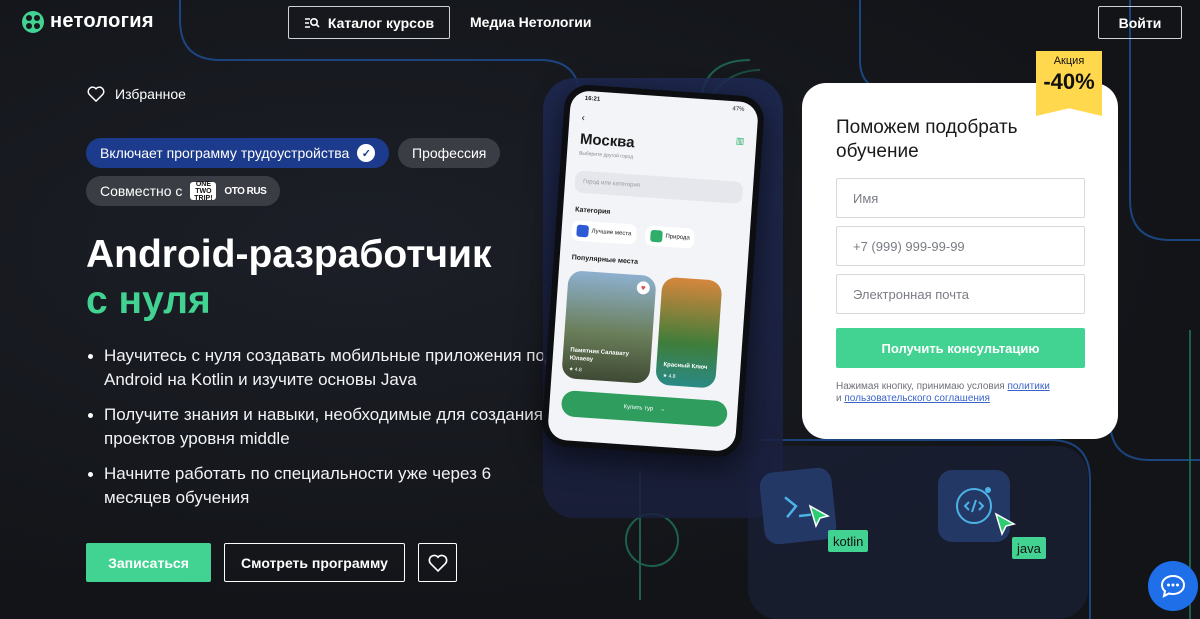 This screenshot has width=1200, height=619. I want to click on phone-categories-title: Категория, so click(592, 211).